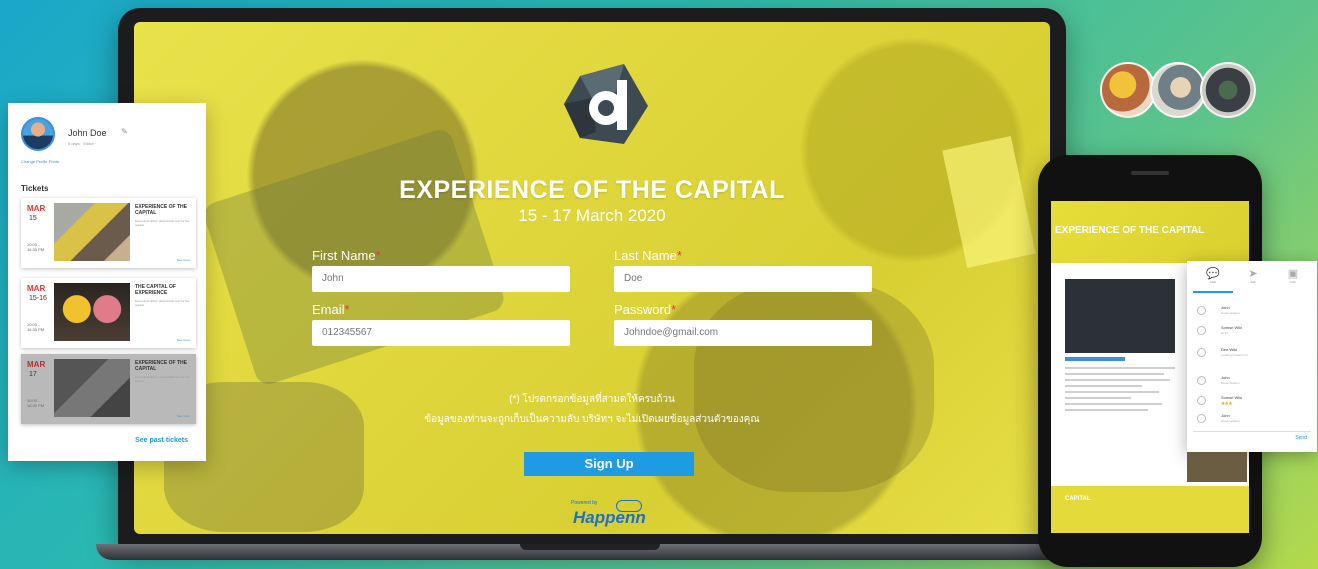  What do you see at coordinates (1217, 467) in the screenshot?
I see `chat-side-photo` at bounding box center [1217, 467].